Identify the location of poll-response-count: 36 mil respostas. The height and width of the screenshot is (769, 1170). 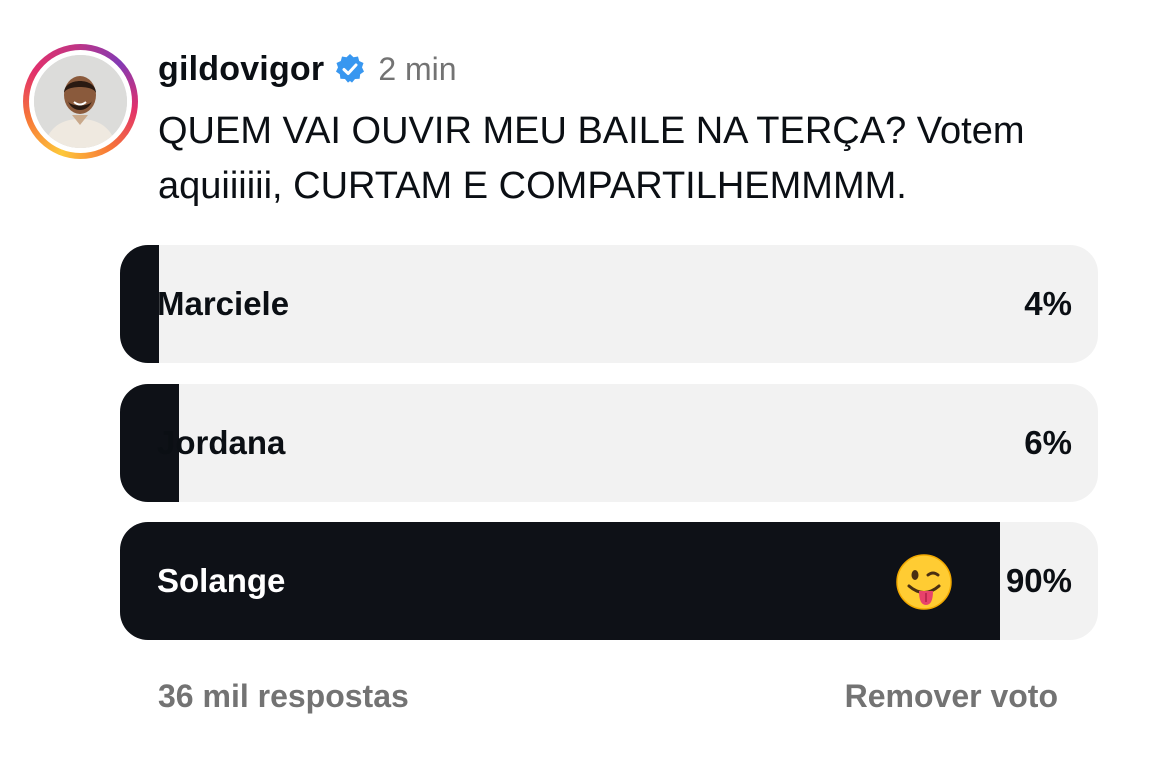
(283, 696).